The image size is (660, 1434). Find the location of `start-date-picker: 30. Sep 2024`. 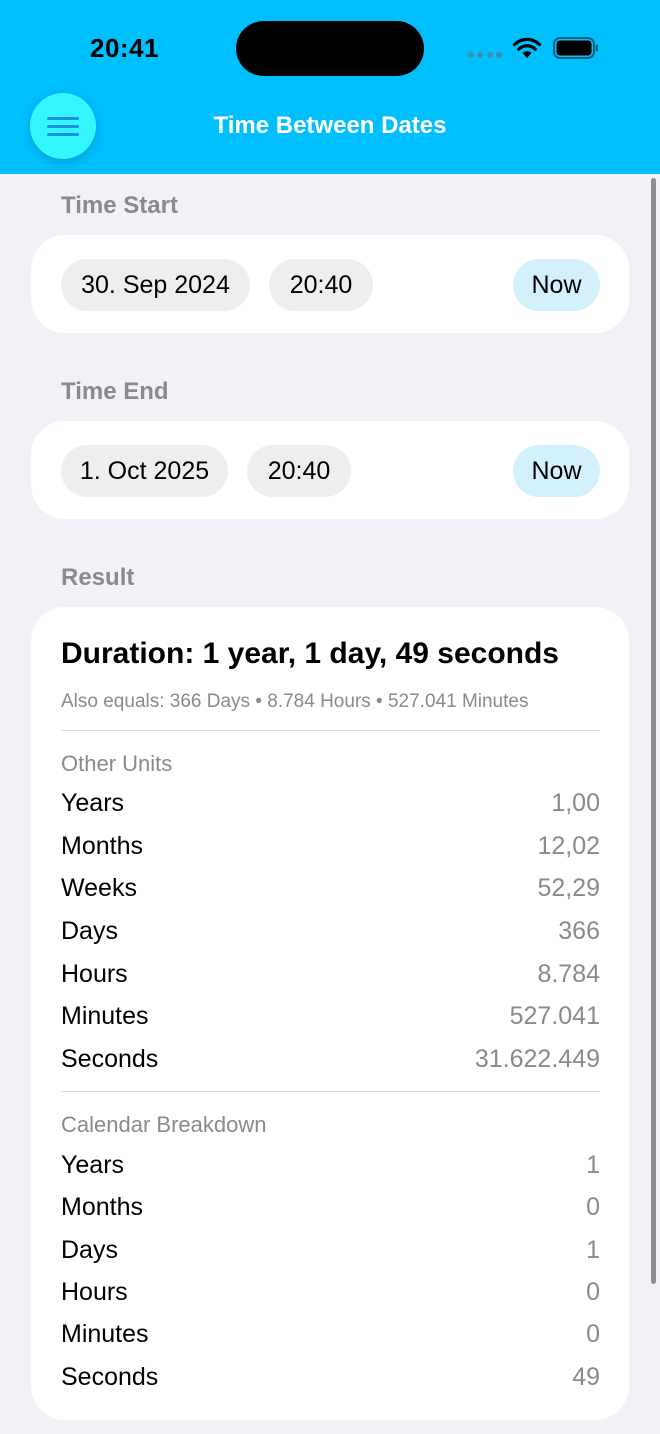

start-date-picker: 30. Sep 2024 is located at coordinates (155, 285).